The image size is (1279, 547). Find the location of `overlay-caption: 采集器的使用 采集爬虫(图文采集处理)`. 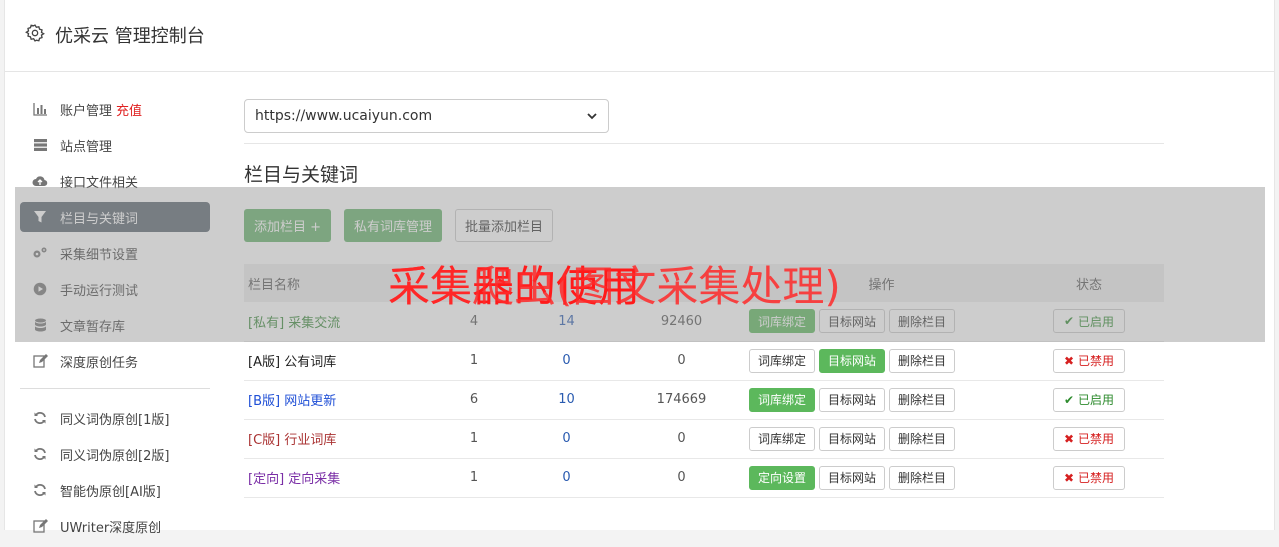

overlay-caption: 采集器的使用 采集爬虫(图文采集处理) is located at coordinates (614, 287).